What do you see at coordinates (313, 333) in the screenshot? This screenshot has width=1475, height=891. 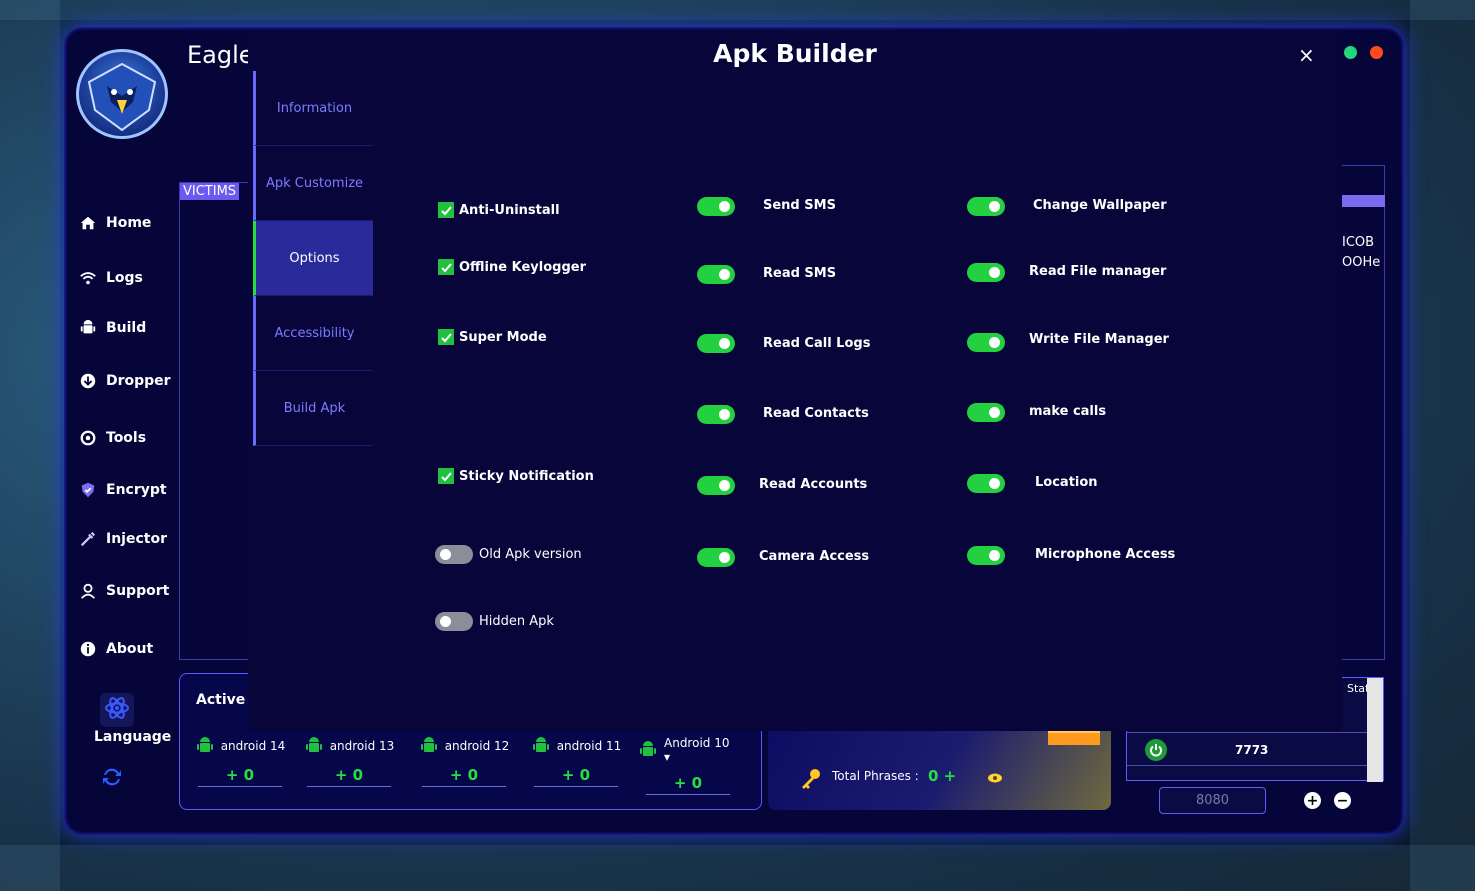 I see `tab-accessibility: Accessibility` at bounding box center [313, 333].